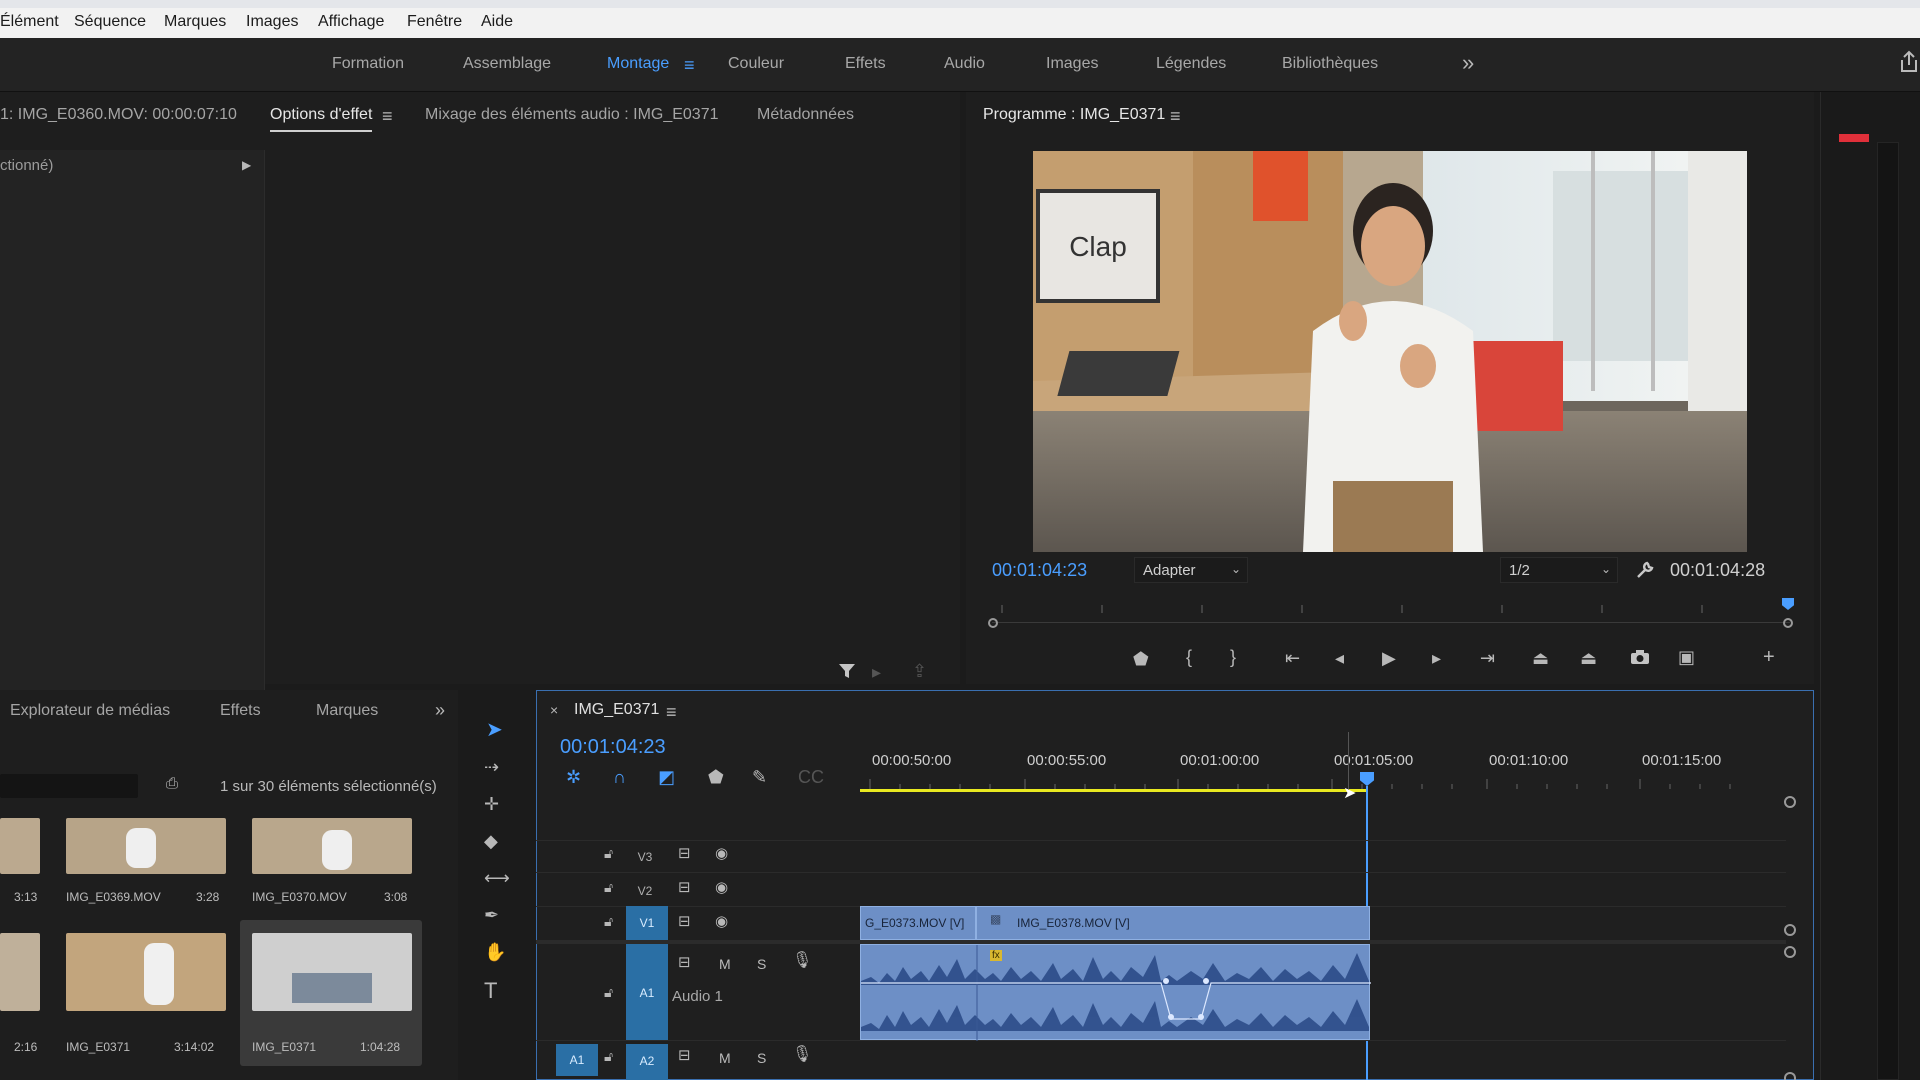 This screenshot has height=1080, width=1920. What do you see at coordinates (90, 711) in the screenshot?
I see `tab-media-browser: Explorateur de médias` at bounding box center [90, 711].